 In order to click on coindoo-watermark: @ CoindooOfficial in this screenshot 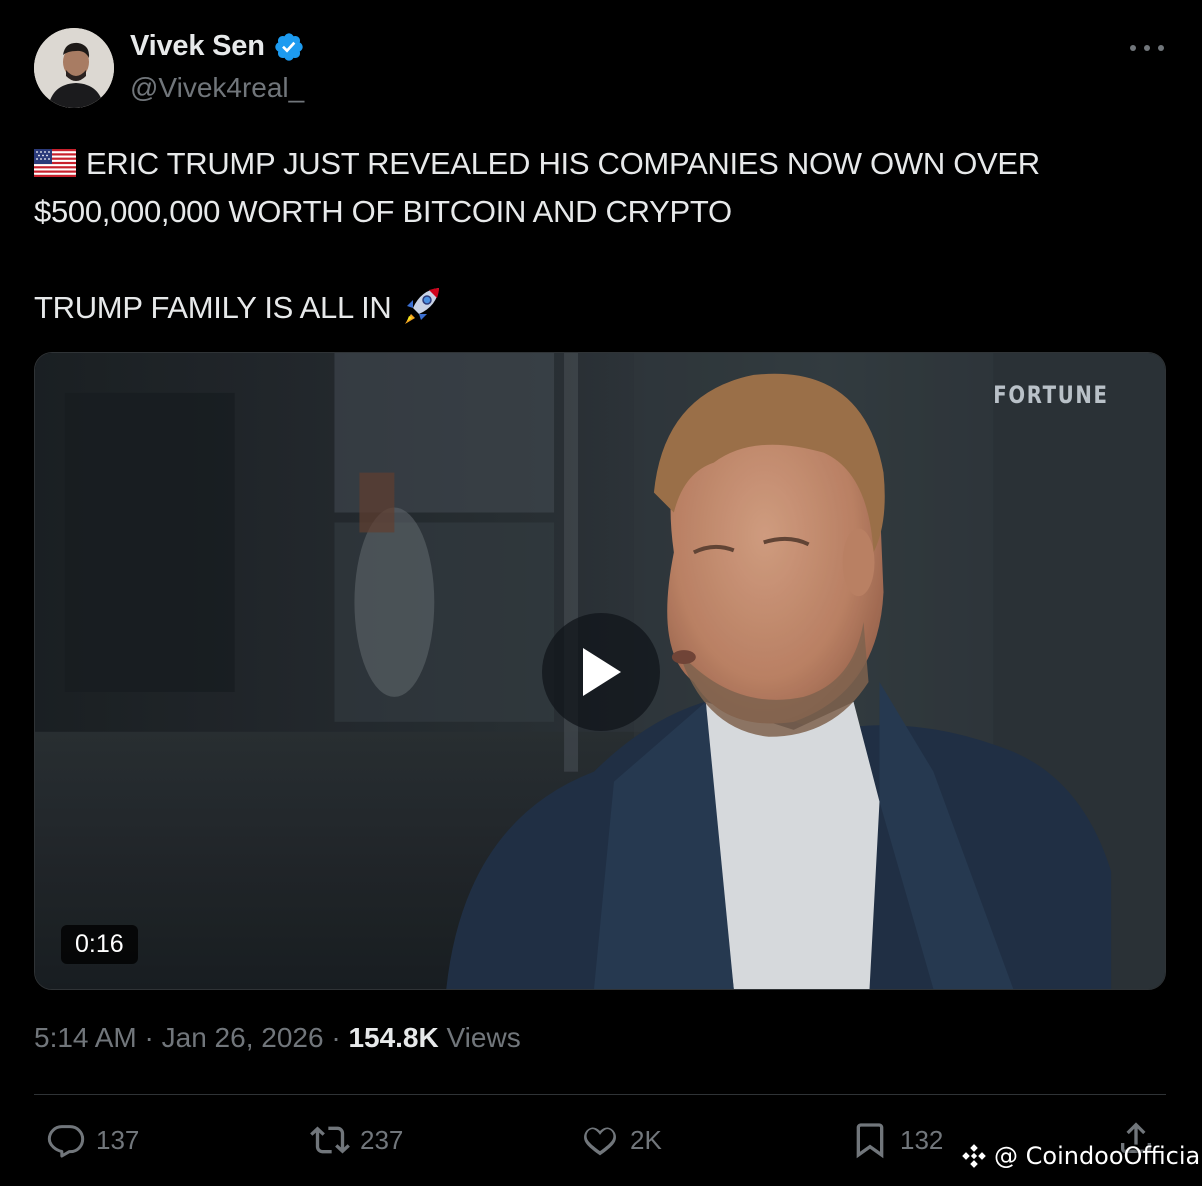, I will do `click(1081, 1156)`.